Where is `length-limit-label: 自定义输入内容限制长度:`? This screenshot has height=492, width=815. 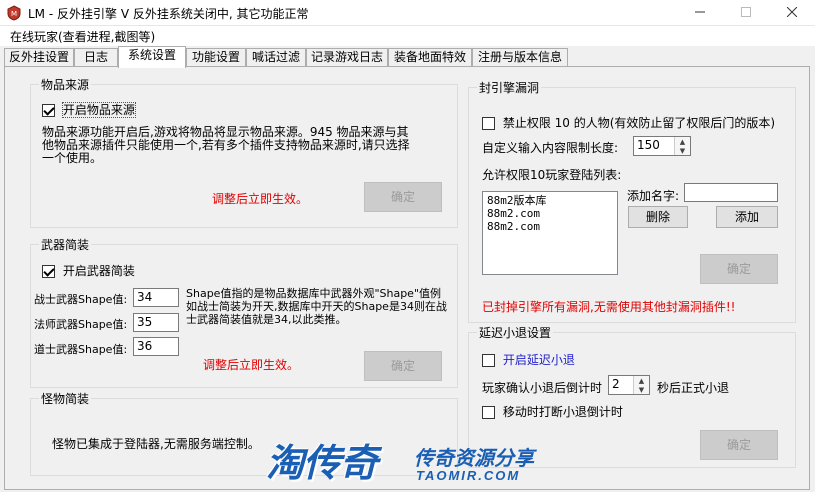 length-limit-label: 自定义输入内容限制长度: is located at coordinates (550, 148).